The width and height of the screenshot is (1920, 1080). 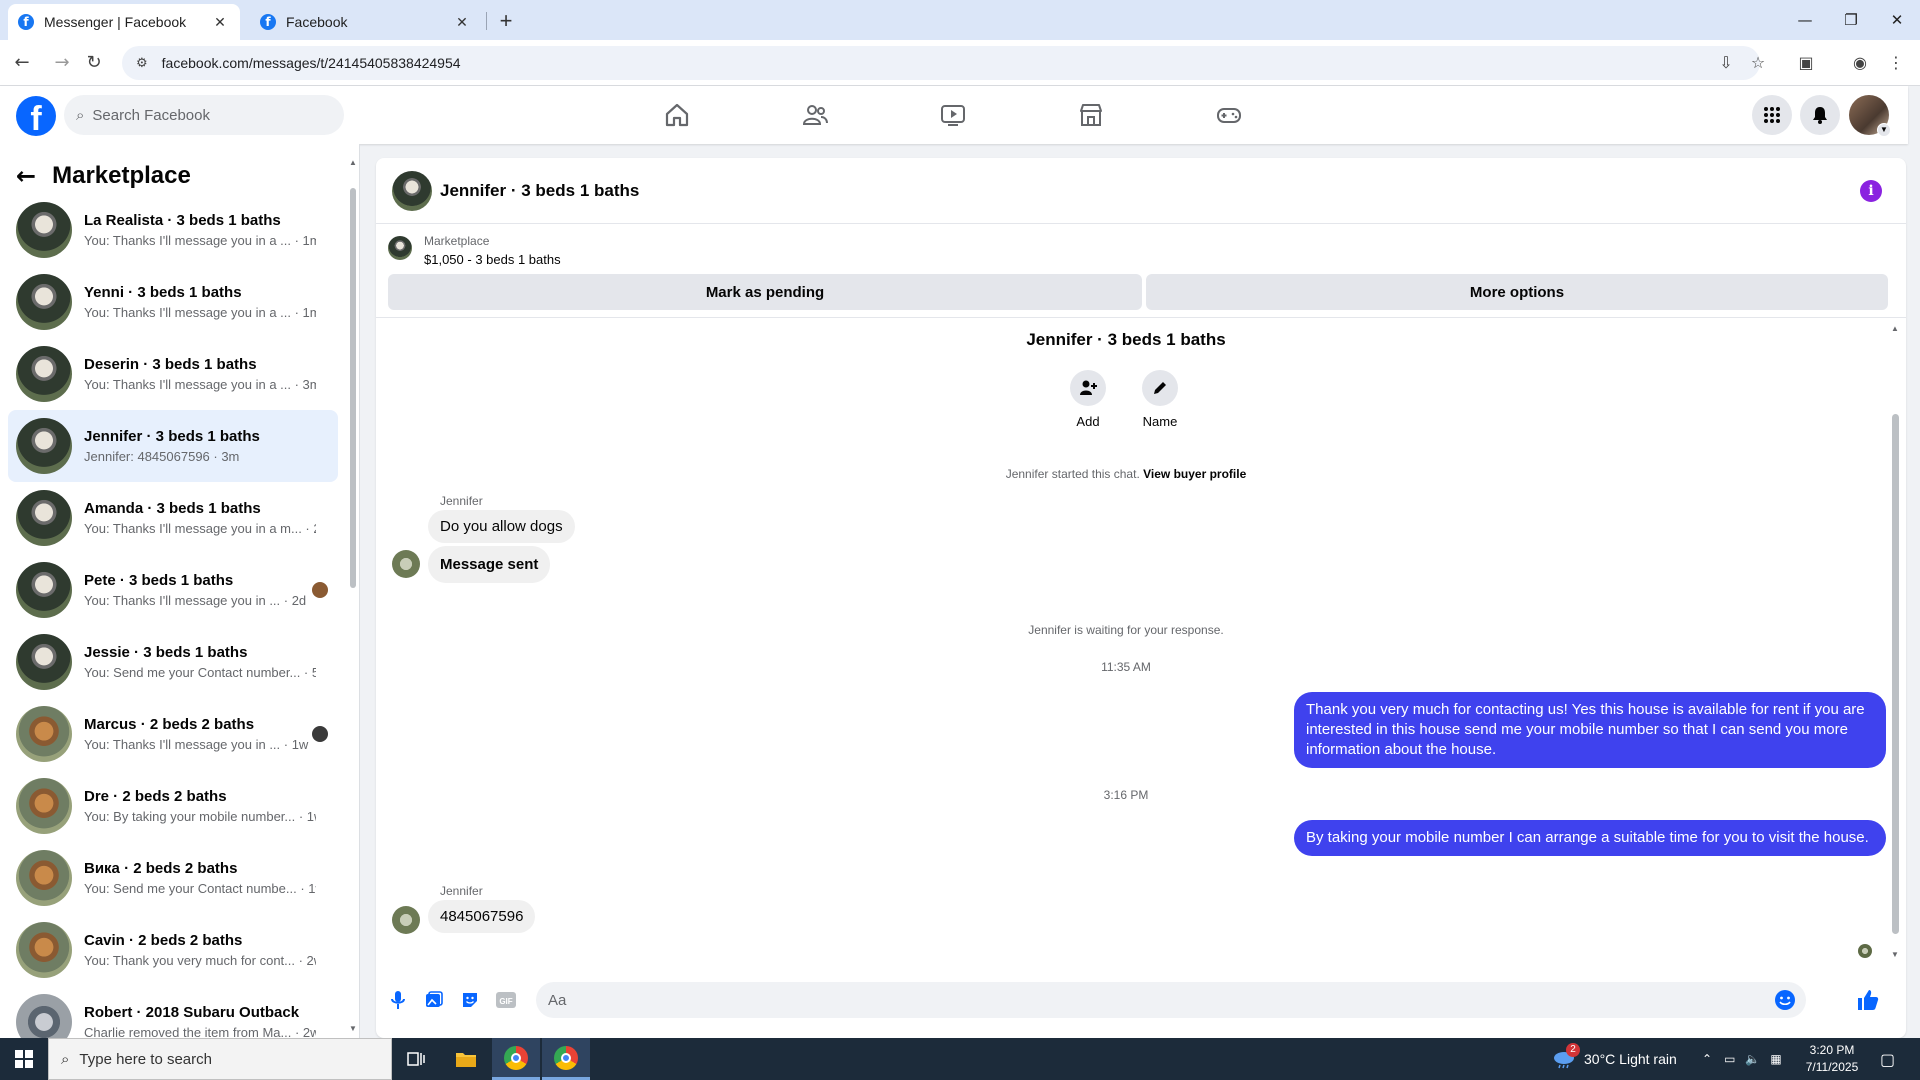 What do you see at coordinates (26, 176) in the screenshot?
I see `back-arrow-icon: ←` at bounding box center [26, 176].